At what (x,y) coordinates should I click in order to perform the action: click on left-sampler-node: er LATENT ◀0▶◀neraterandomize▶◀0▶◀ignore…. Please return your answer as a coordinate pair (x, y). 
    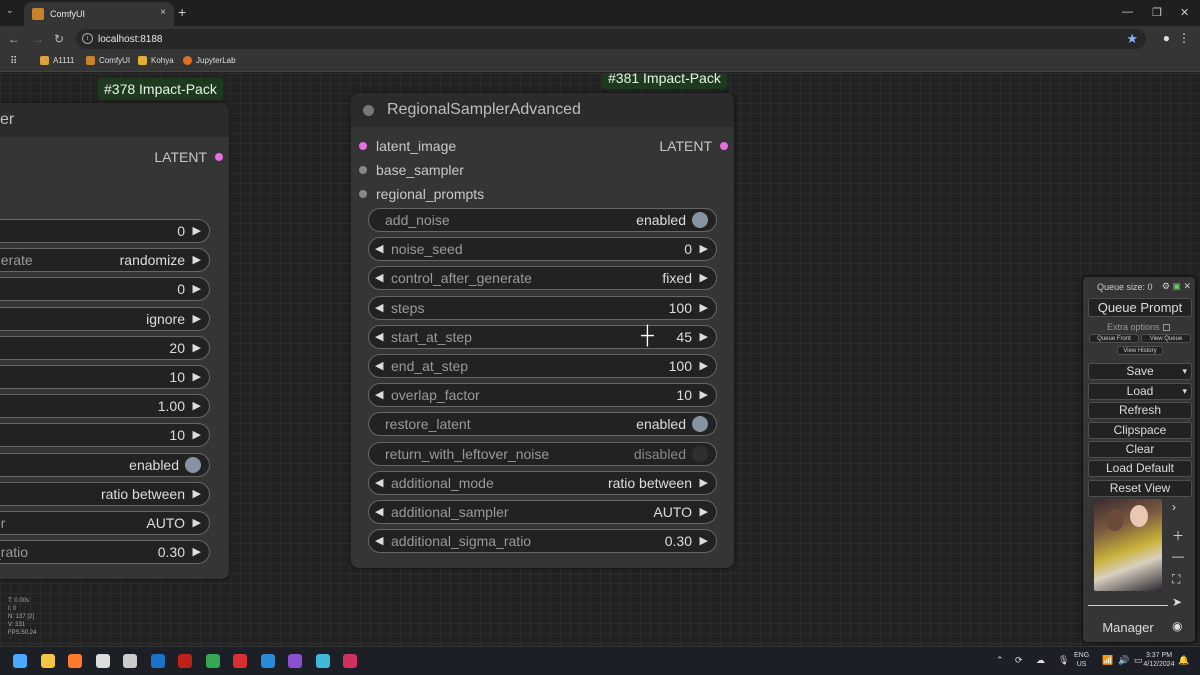
    Looking at the image, I should click on (114, 341).